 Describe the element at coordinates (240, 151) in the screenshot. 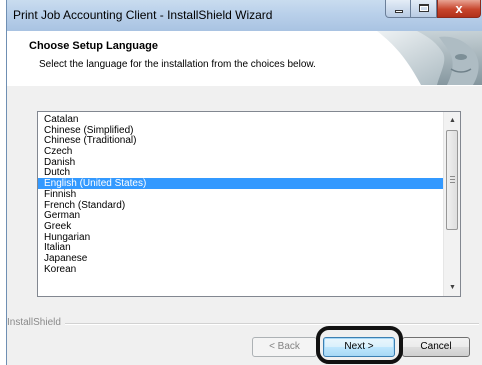

I see `list-item: Czech` at that location.